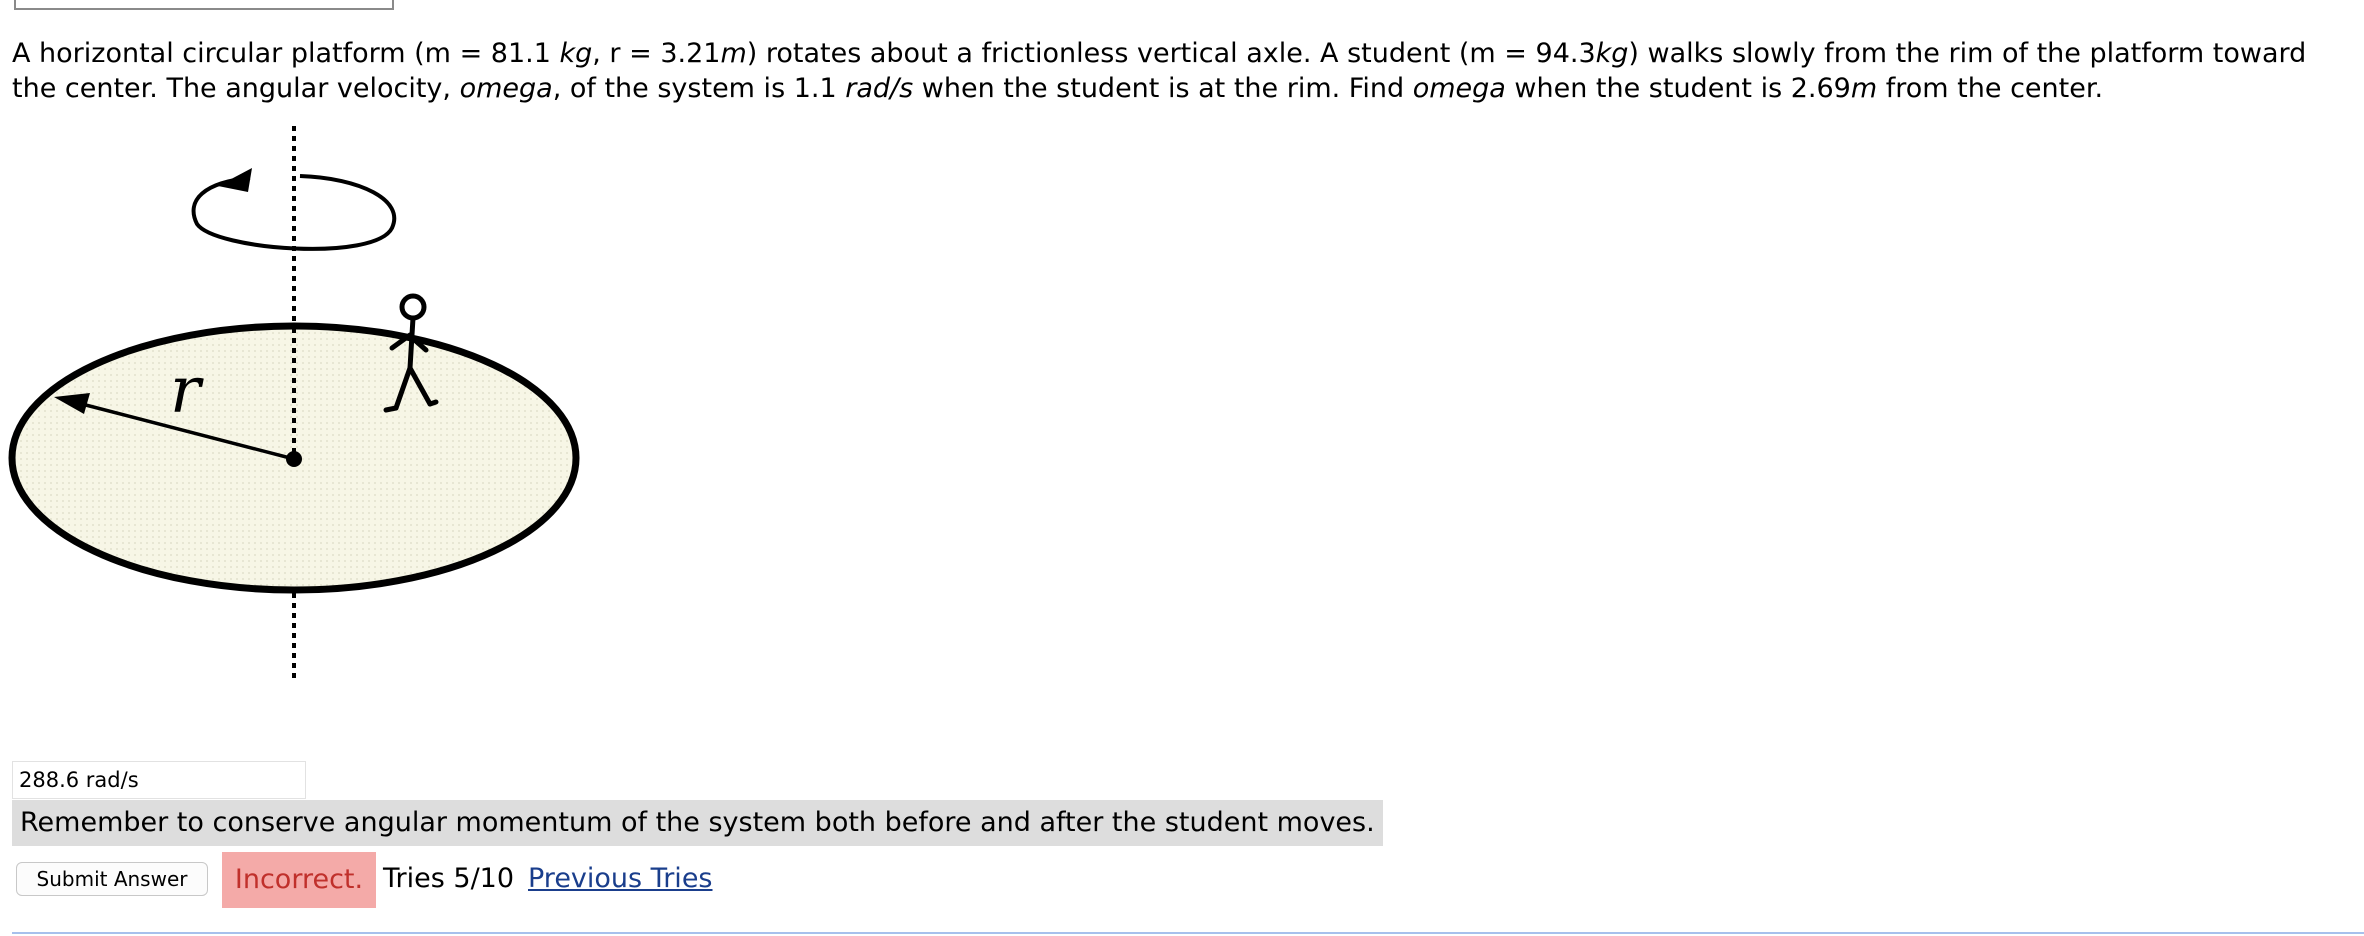  What do you see at coordinates (112, 879) in the screenshot?
I see `submit-answer-button: Submit Answer` at bounding box center [112, 879].